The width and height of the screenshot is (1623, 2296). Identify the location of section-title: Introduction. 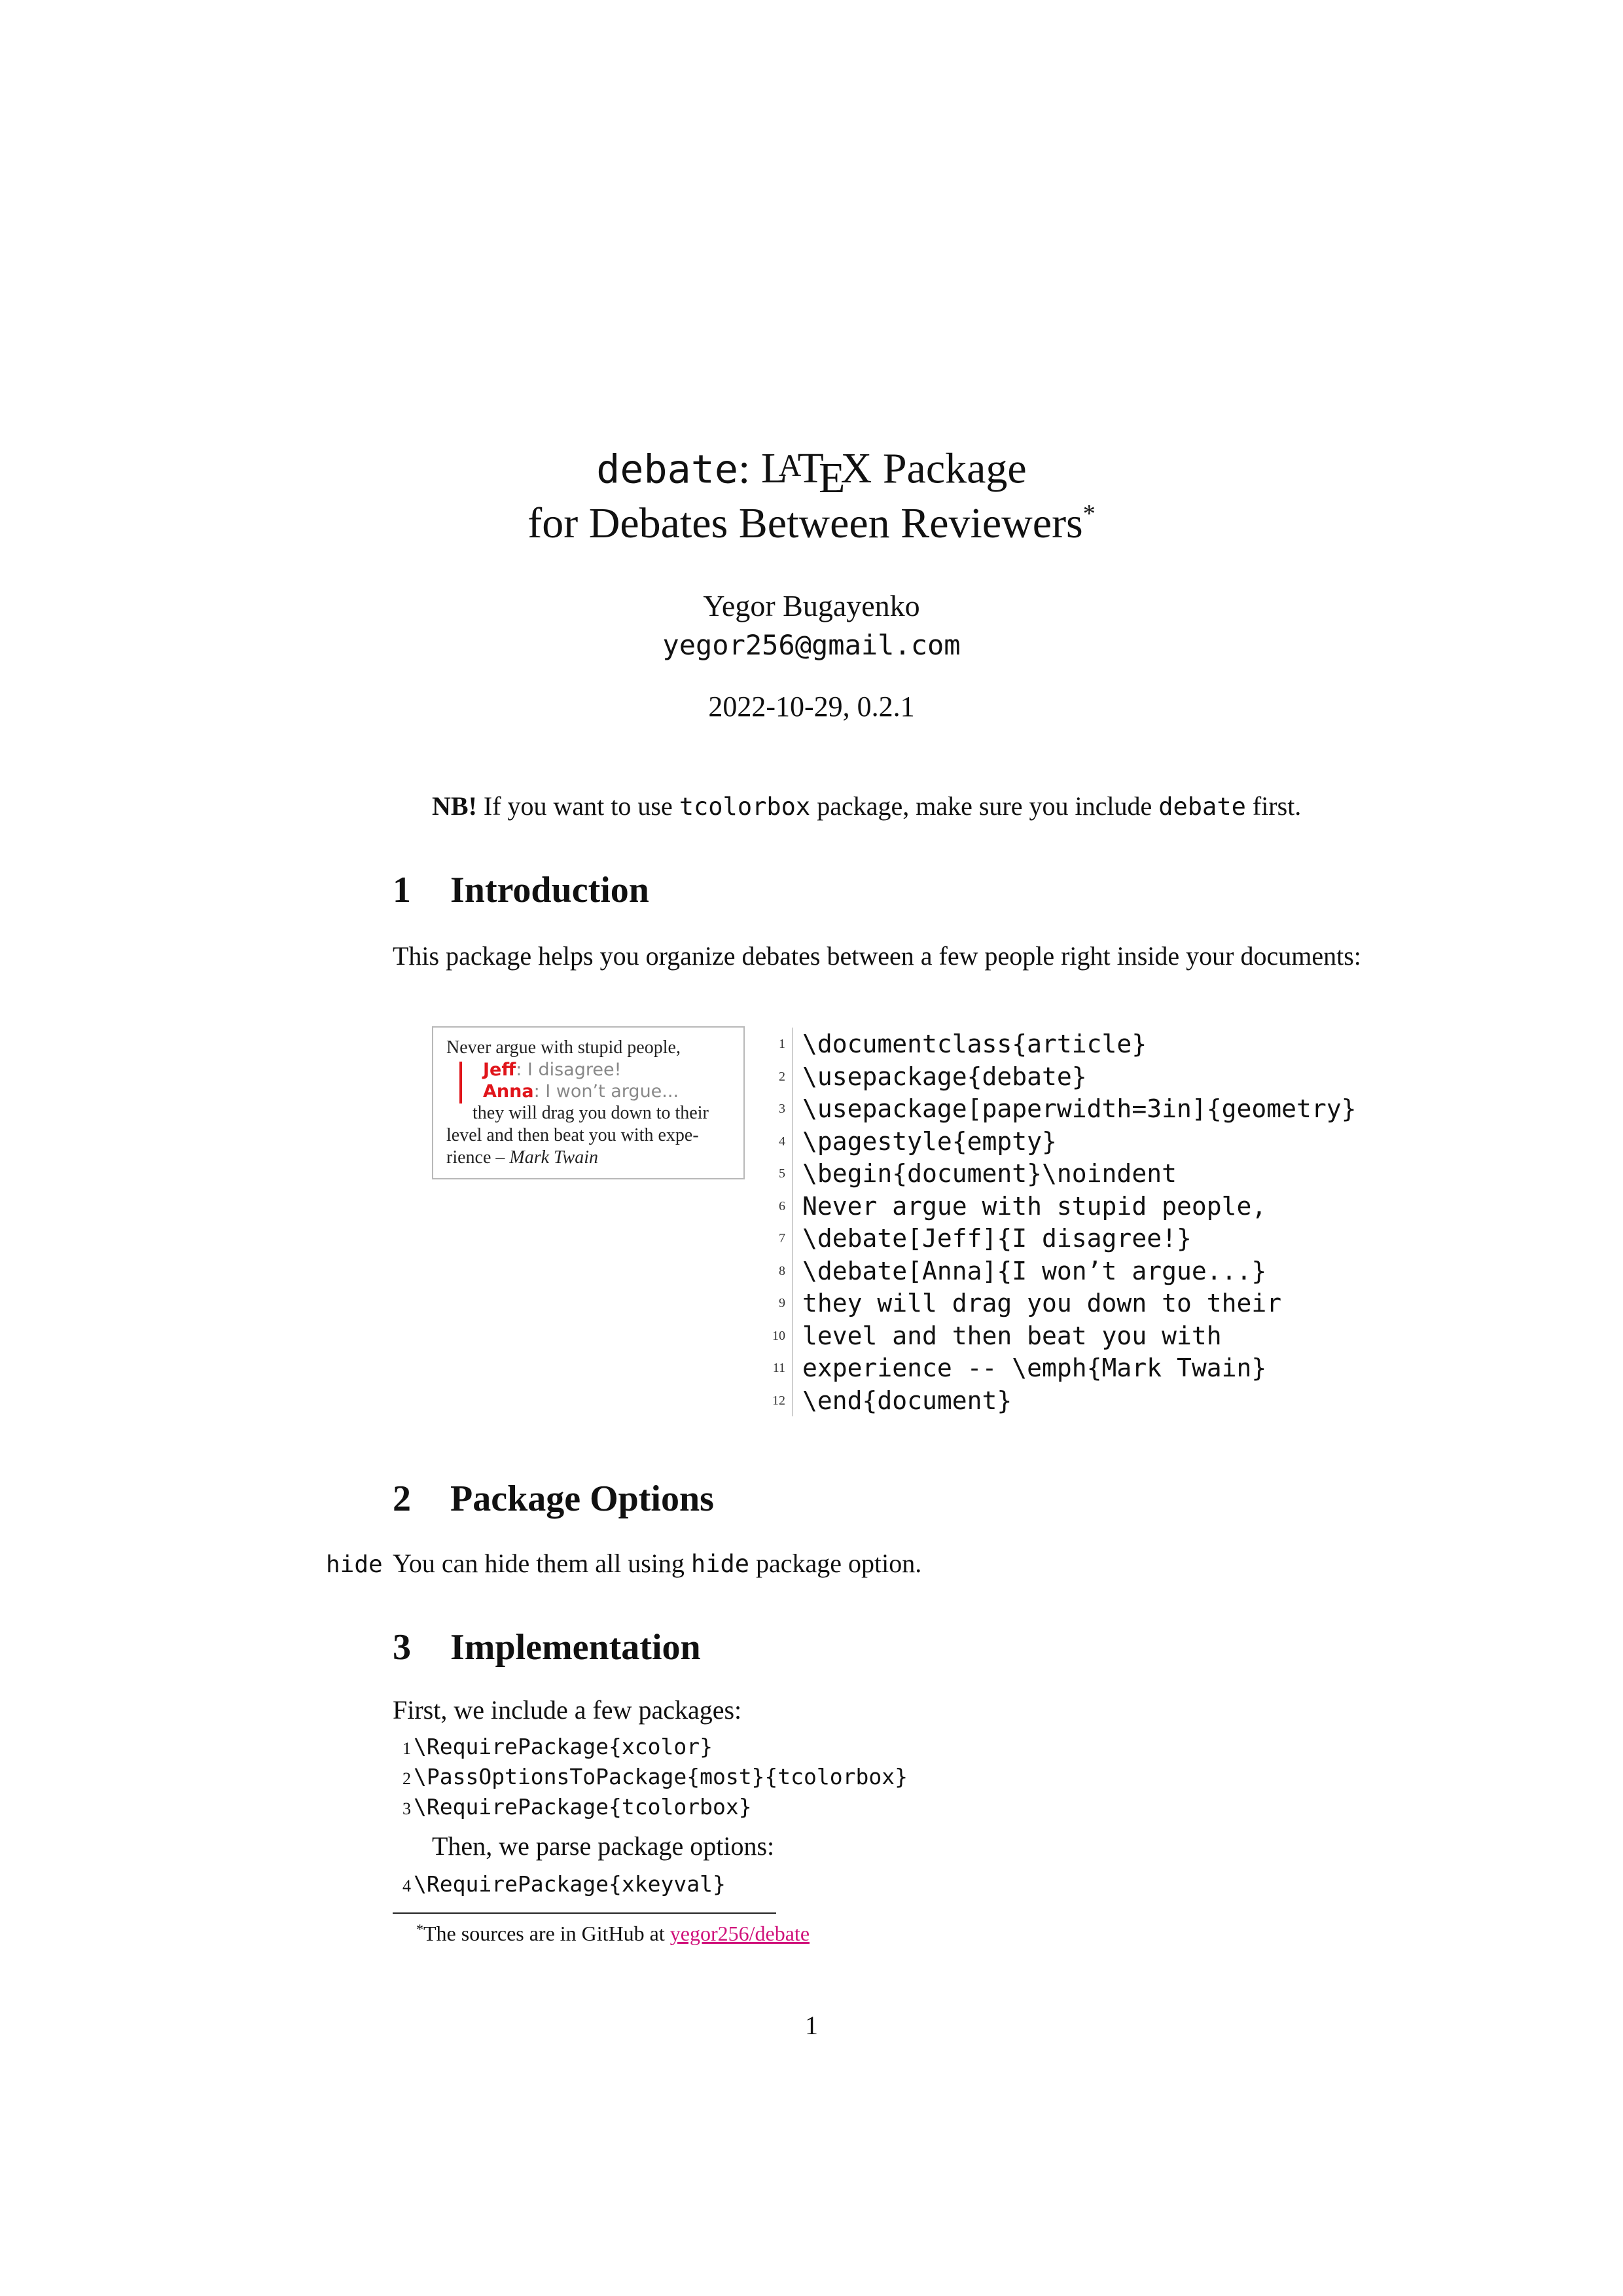
(549, 890).